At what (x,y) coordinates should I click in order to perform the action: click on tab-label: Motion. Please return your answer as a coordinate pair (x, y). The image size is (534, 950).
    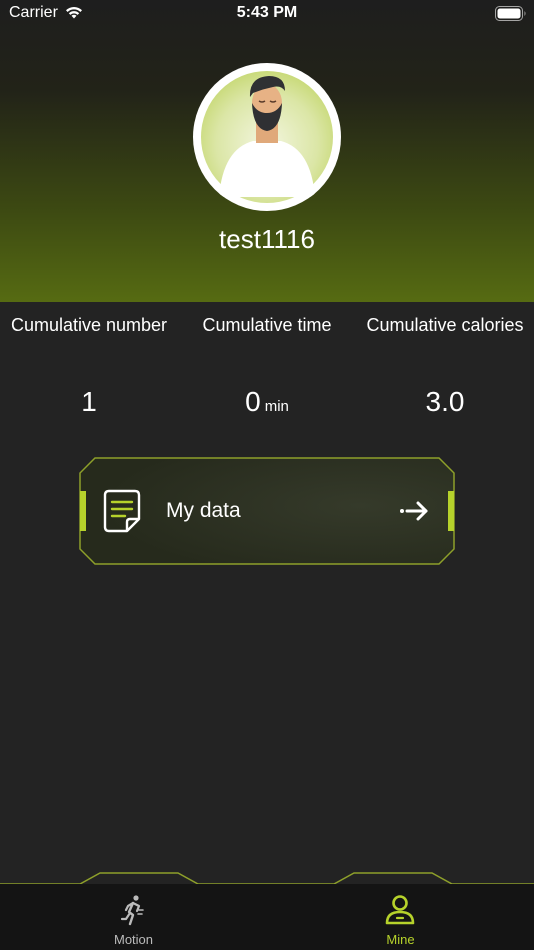
    Looking at the image, I should click on (133, 939).